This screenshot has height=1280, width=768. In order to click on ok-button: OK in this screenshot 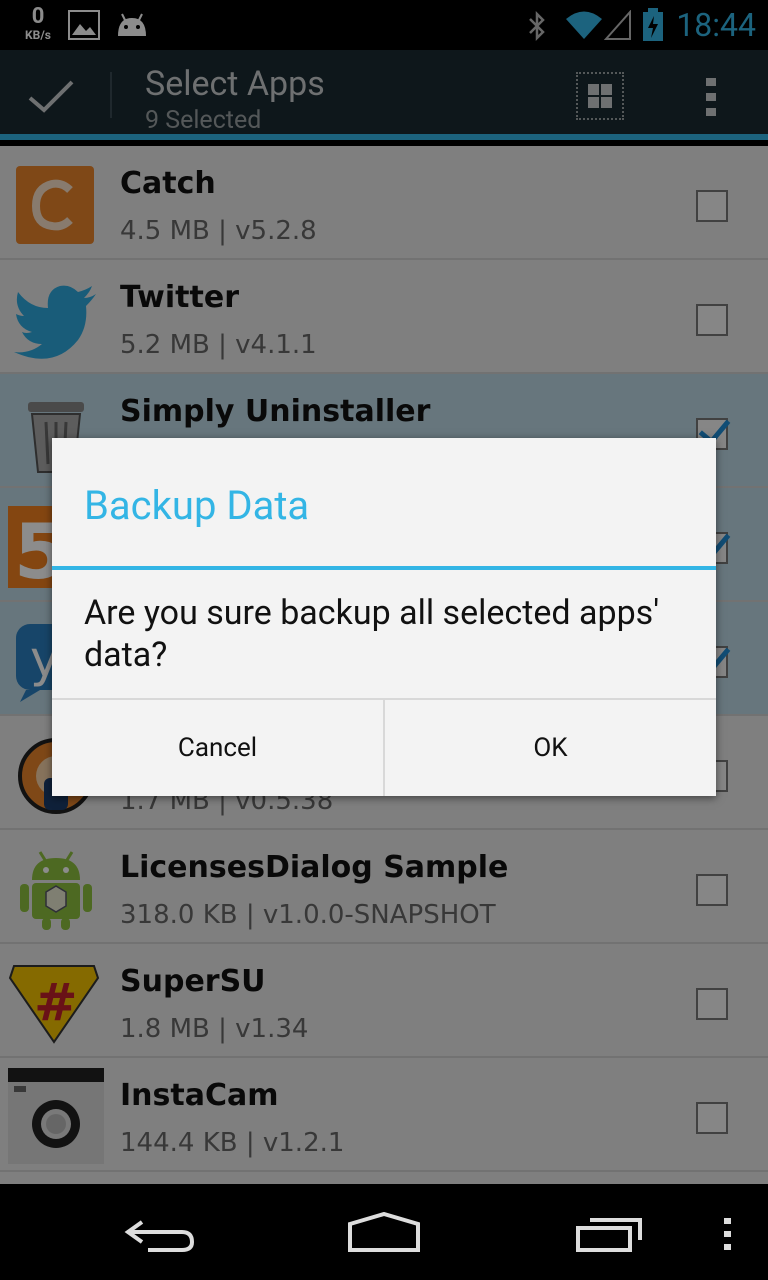, I will do `click(549, 748)`.